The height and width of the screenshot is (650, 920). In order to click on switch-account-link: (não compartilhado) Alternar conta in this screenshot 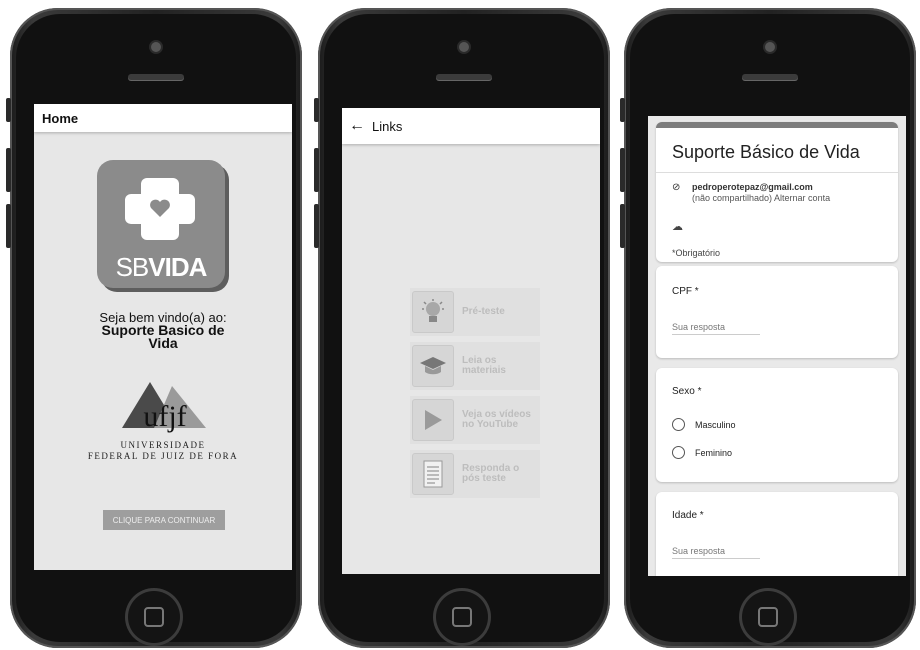, I will do `click(761, 198)`.